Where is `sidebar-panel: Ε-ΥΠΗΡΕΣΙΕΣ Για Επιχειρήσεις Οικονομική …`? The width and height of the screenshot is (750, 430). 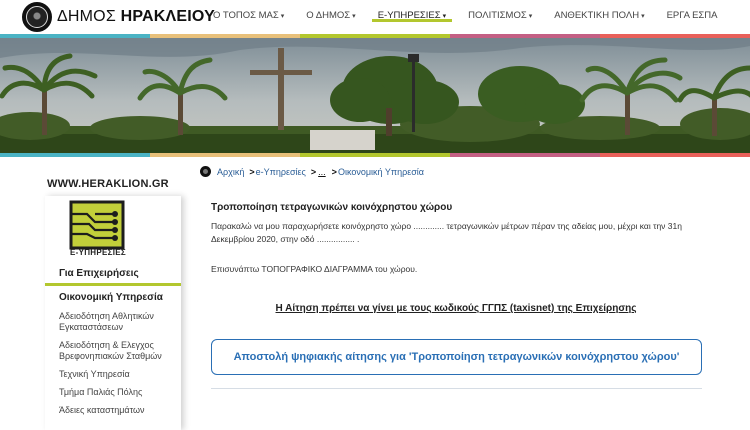
sidebar-panel: Ε-ΥΠΗΡΕΣΙΕΣ Για Επιχειρήσεις Οικονομική … is located at coordinates (113, 313).